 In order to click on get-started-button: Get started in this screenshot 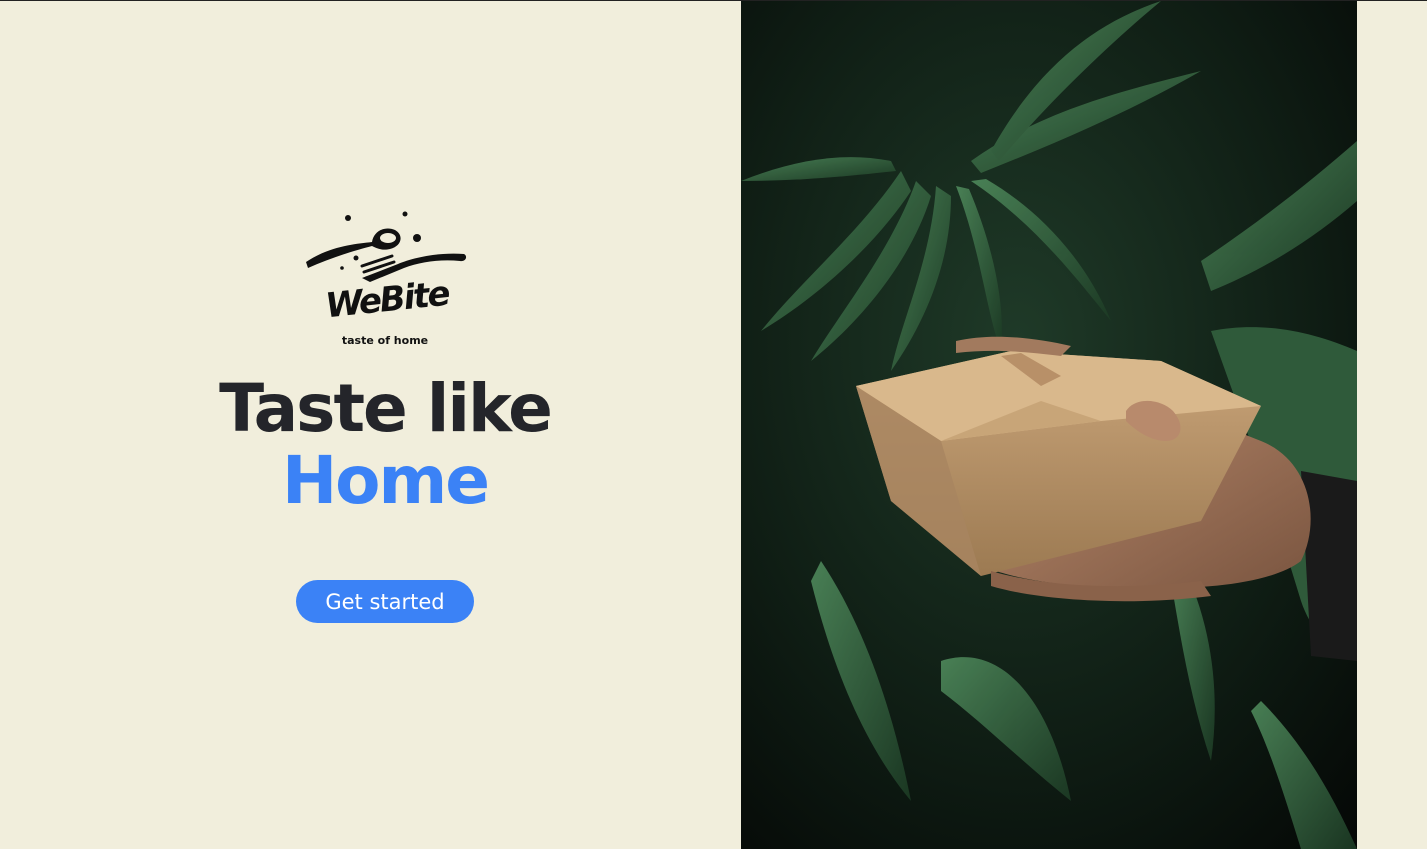, I will do `click(385, 601)`.